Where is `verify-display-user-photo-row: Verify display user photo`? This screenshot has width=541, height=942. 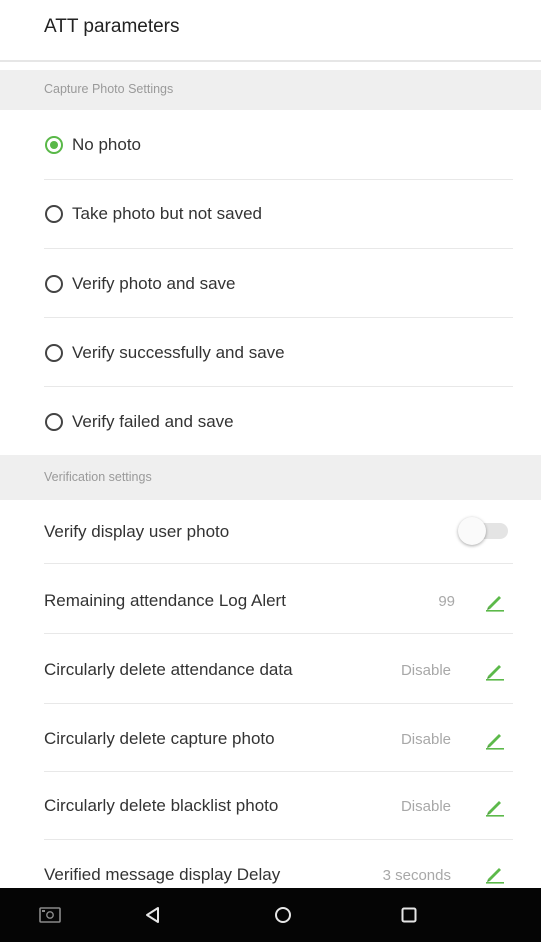
verify-display-user-photo-row: Verify display user photo is located at coordinates (270, 532).